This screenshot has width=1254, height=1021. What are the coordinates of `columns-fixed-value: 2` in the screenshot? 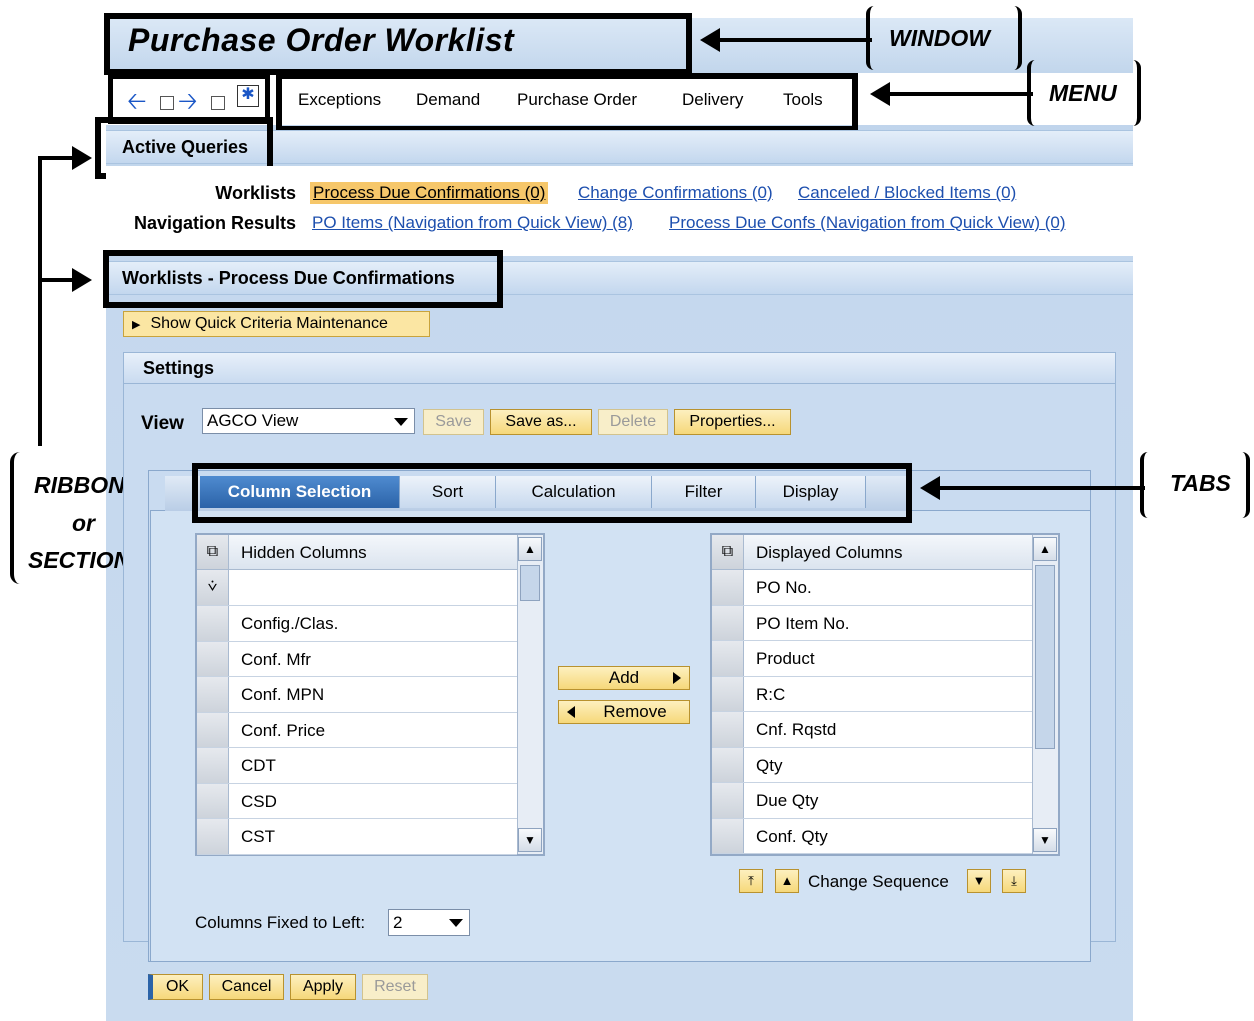 It's located at (398, 922).